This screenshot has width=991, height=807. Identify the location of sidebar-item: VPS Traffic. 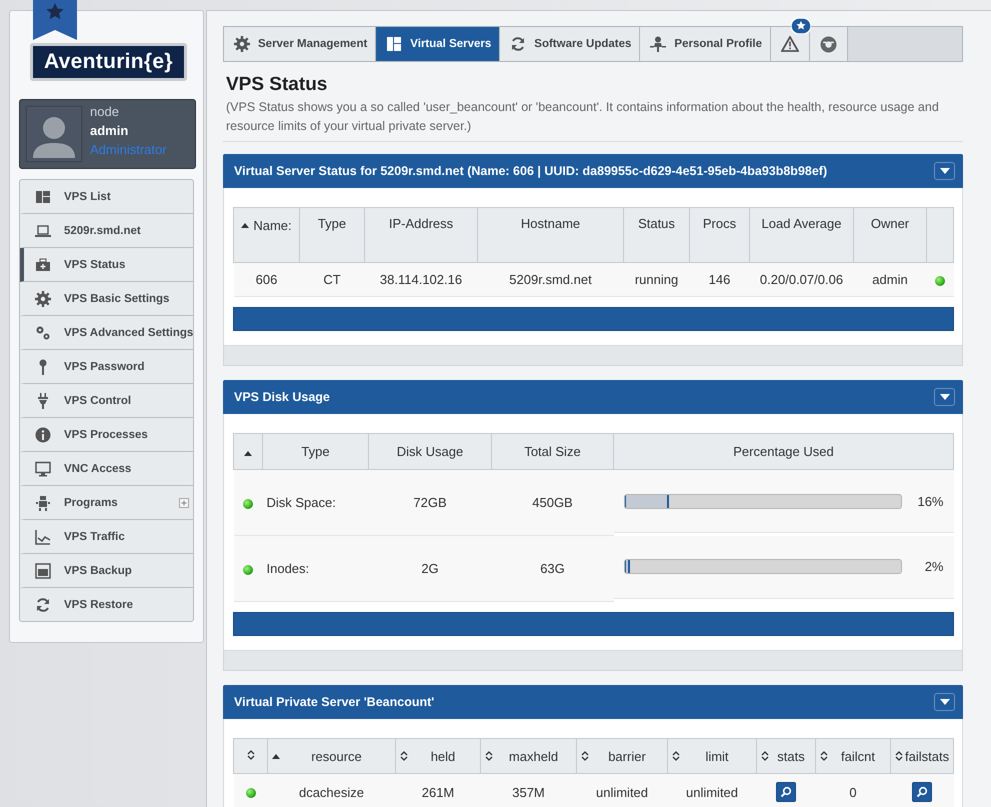
(106, 537).